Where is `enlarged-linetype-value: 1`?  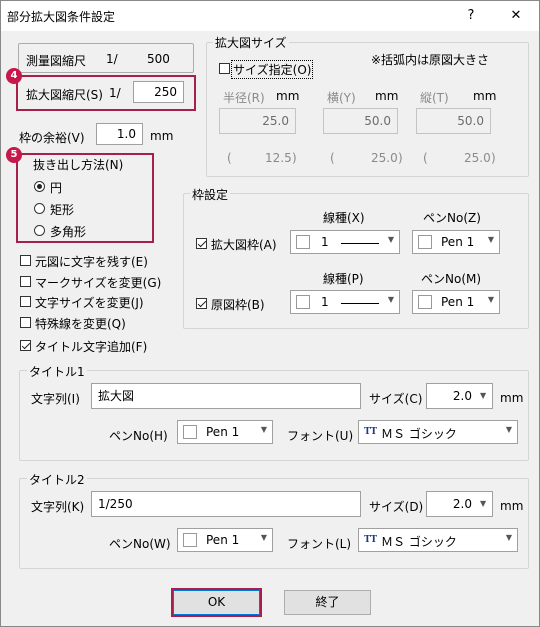 enlarged-linetype-value: 1 is located at coordinates (325, 242).